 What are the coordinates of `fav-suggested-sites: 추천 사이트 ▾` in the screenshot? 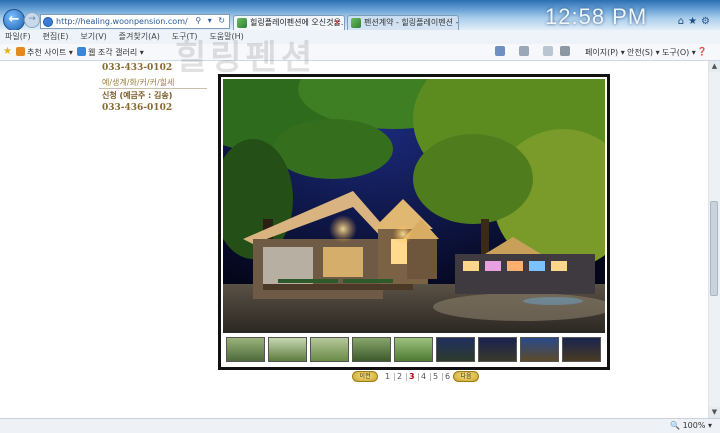 It's located at (44, 52).